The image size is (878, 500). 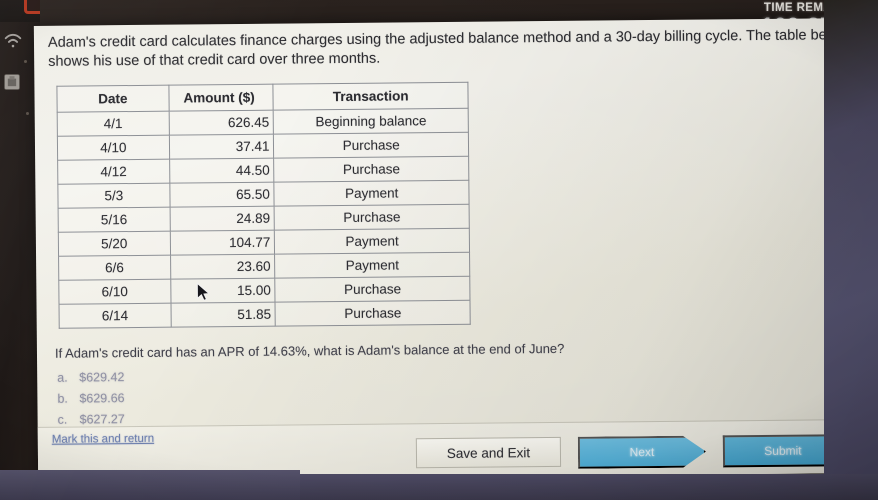 What do you see at coordinates (203, 292) in the screenshot?
I see `mouse-cursor-icon` at bounding box center [203, 292].